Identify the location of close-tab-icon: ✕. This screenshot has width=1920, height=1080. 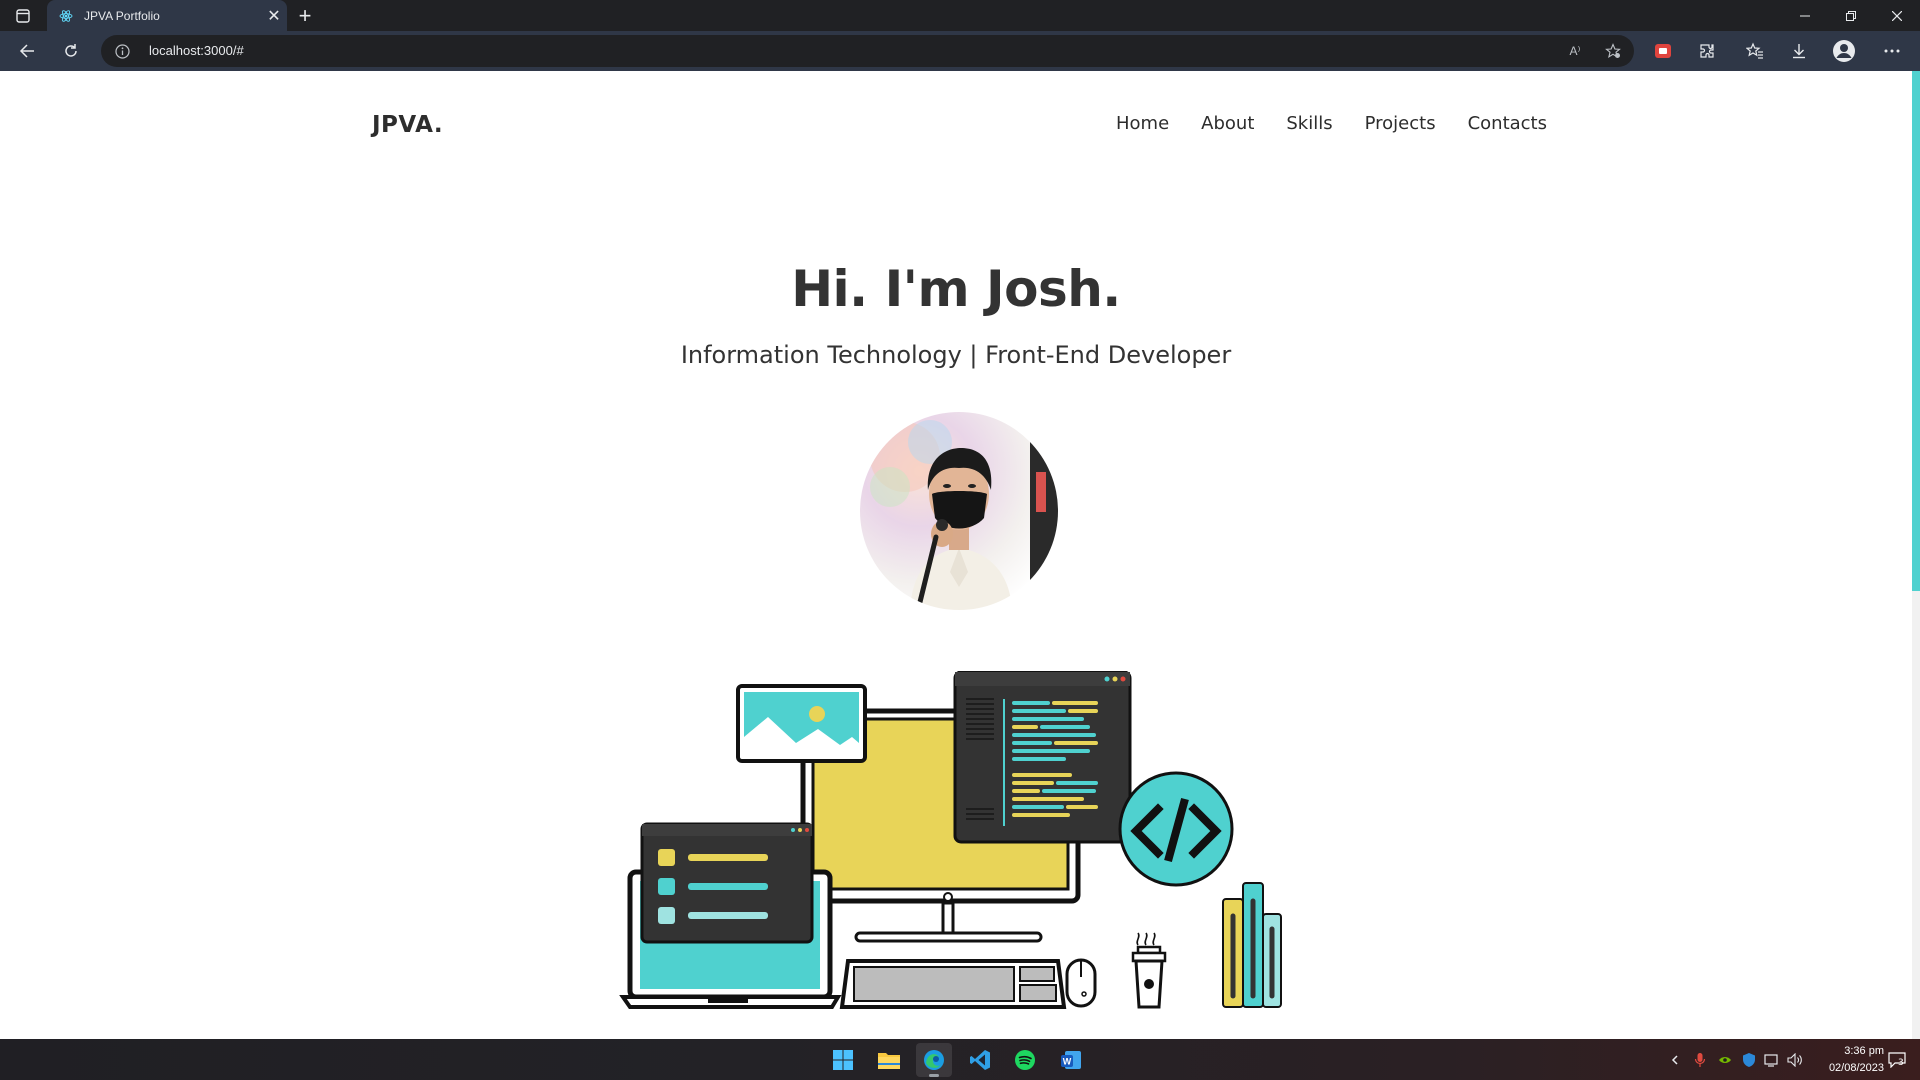
(274, 16).